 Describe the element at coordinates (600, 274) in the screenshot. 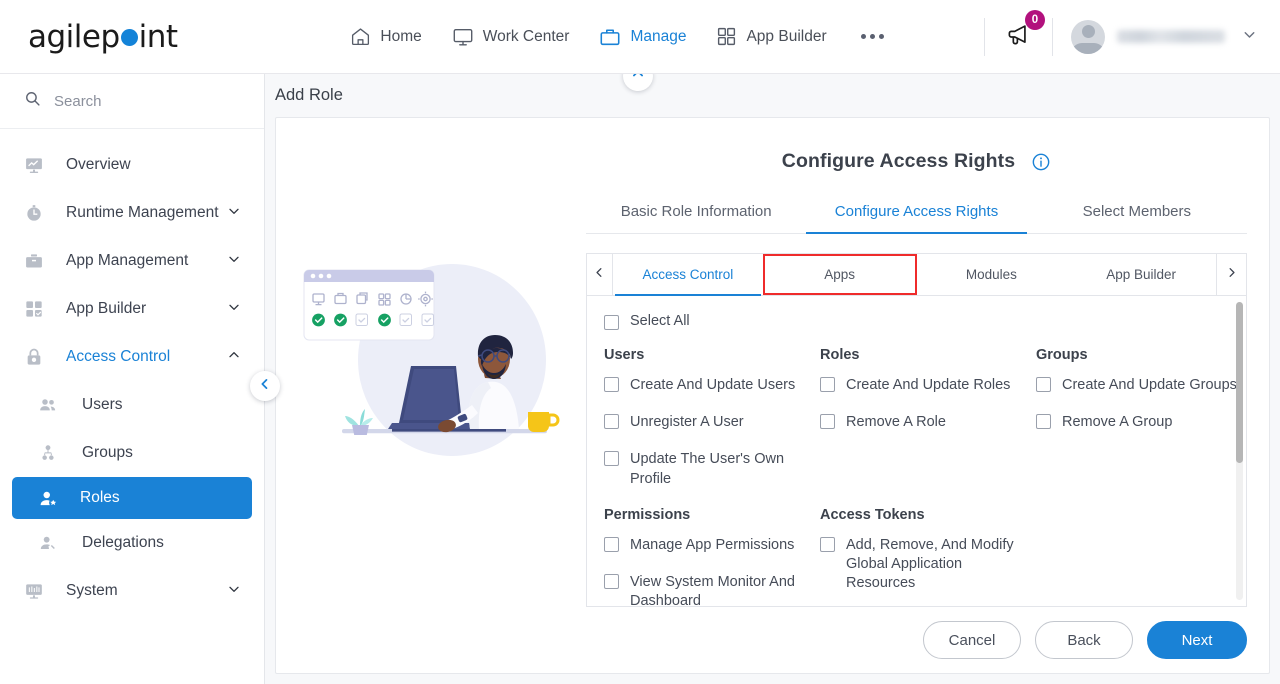

I see `subtab-prev-button` at that location.